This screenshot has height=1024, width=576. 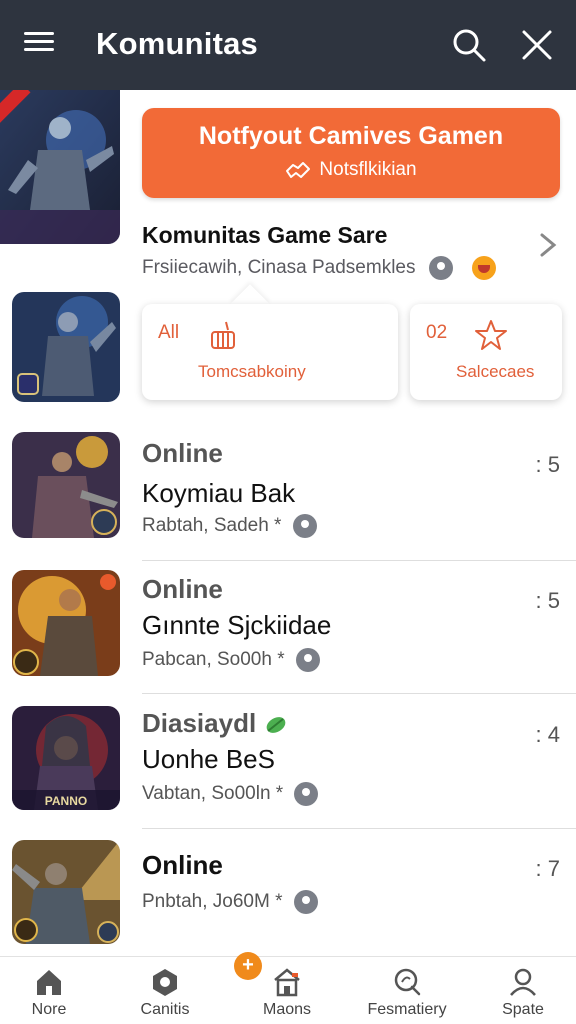 What do you see at coordinates (49, 982) in the screenshot?
I see `home-icon` at bounding box center [49, 982].